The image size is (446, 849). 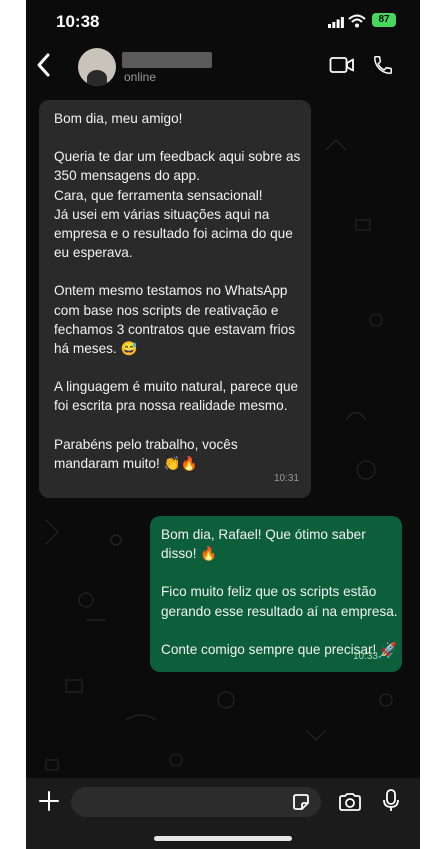 What do you see at coordinates (301, 802) in the screenshot?
I see `sticker-icon` at bounding box center [301, 802].